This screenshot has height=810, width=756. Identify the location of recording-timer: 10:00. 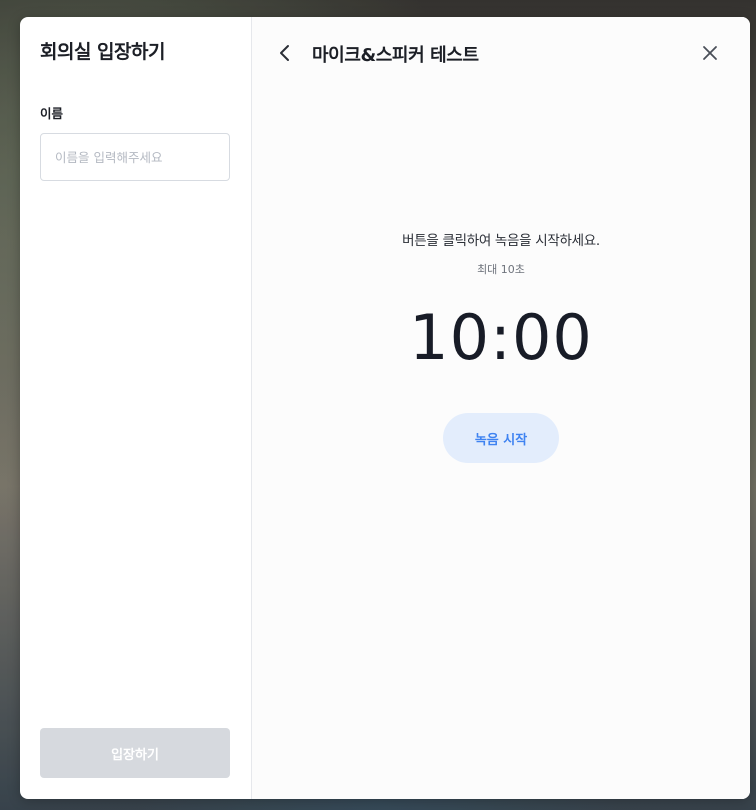
(501, 337).